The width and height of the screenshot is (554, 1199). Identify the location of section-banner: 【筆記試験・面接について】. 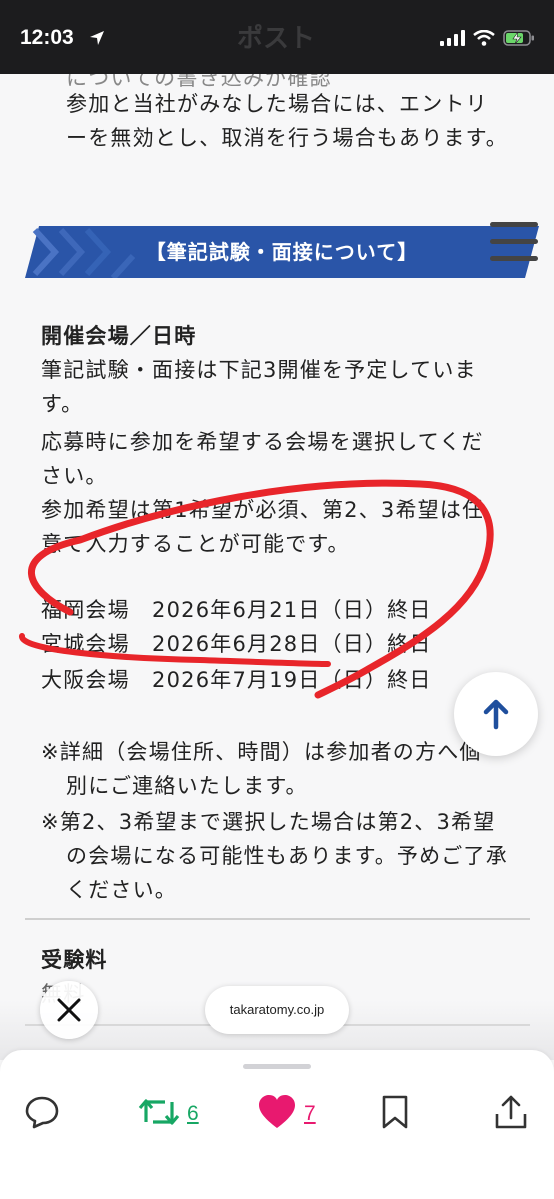
(282, 252).